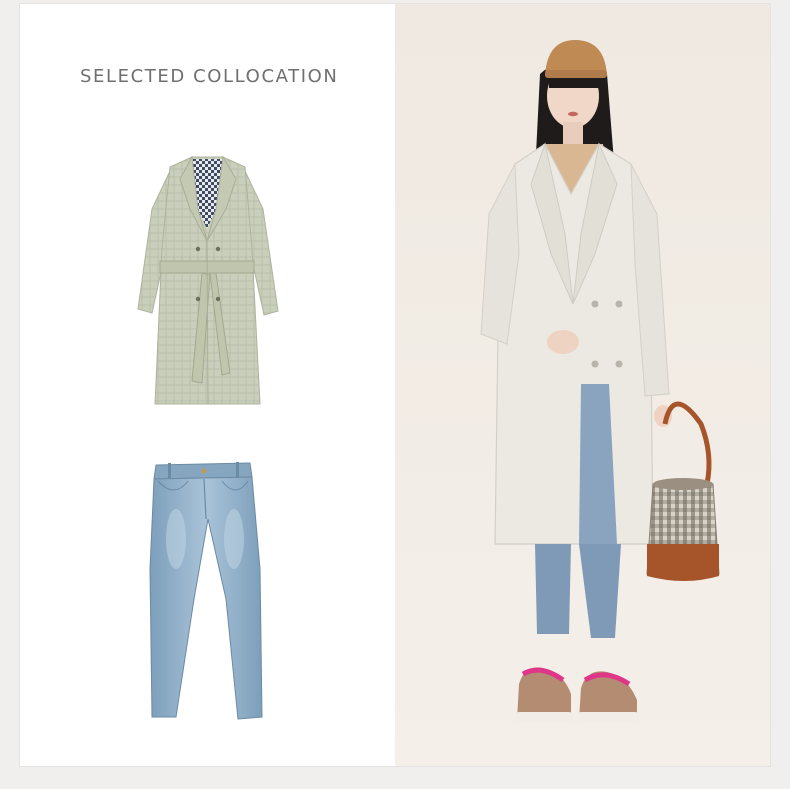 This screenshot has width=790, height=789. I want to click on section-title: SELECTED COLLOCATION, so click(209, 76).